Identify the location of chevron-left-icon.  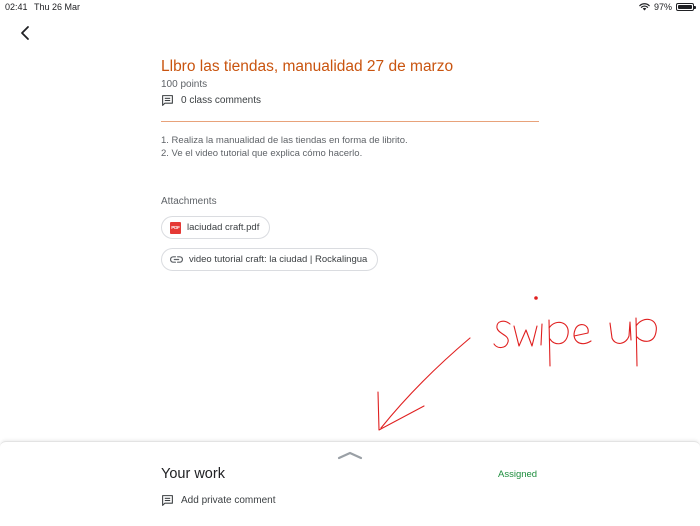
(25, 33).